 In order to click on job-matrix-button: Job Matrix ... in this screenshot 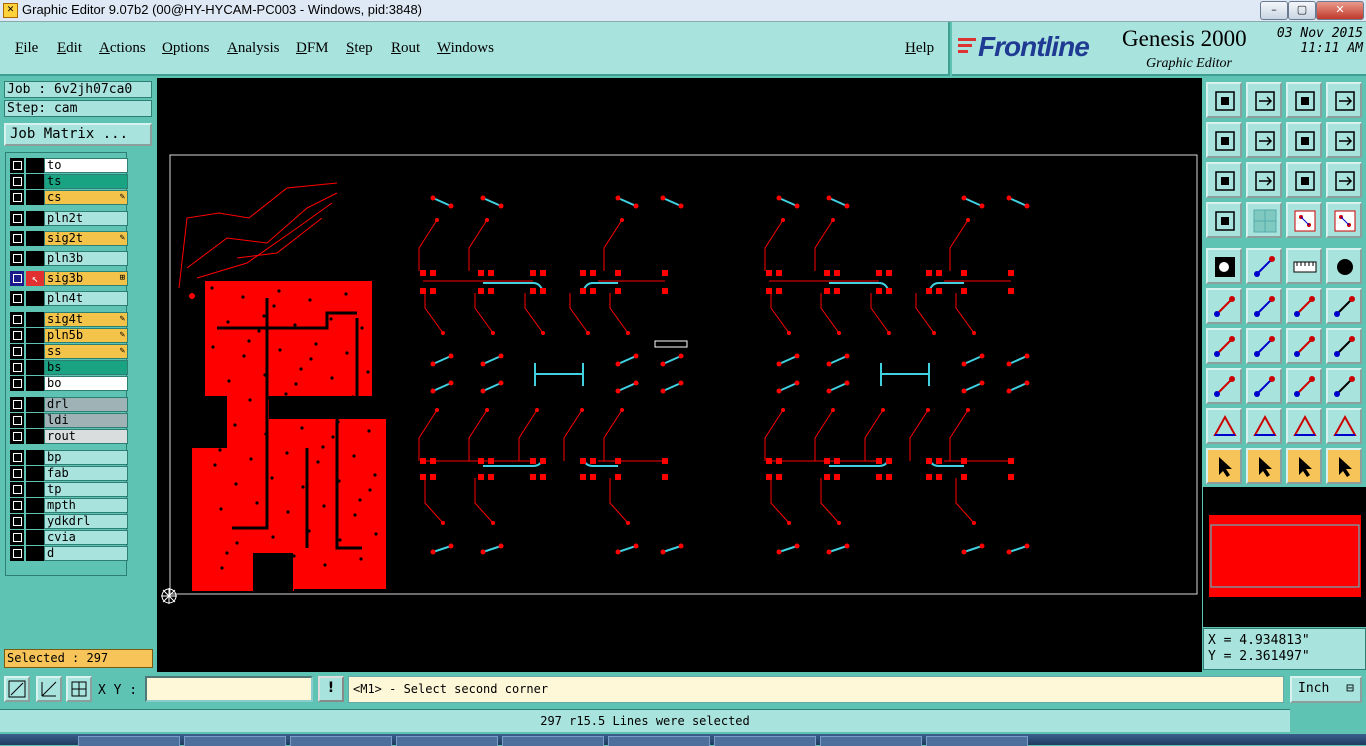, I will do `click(78, 134)`.